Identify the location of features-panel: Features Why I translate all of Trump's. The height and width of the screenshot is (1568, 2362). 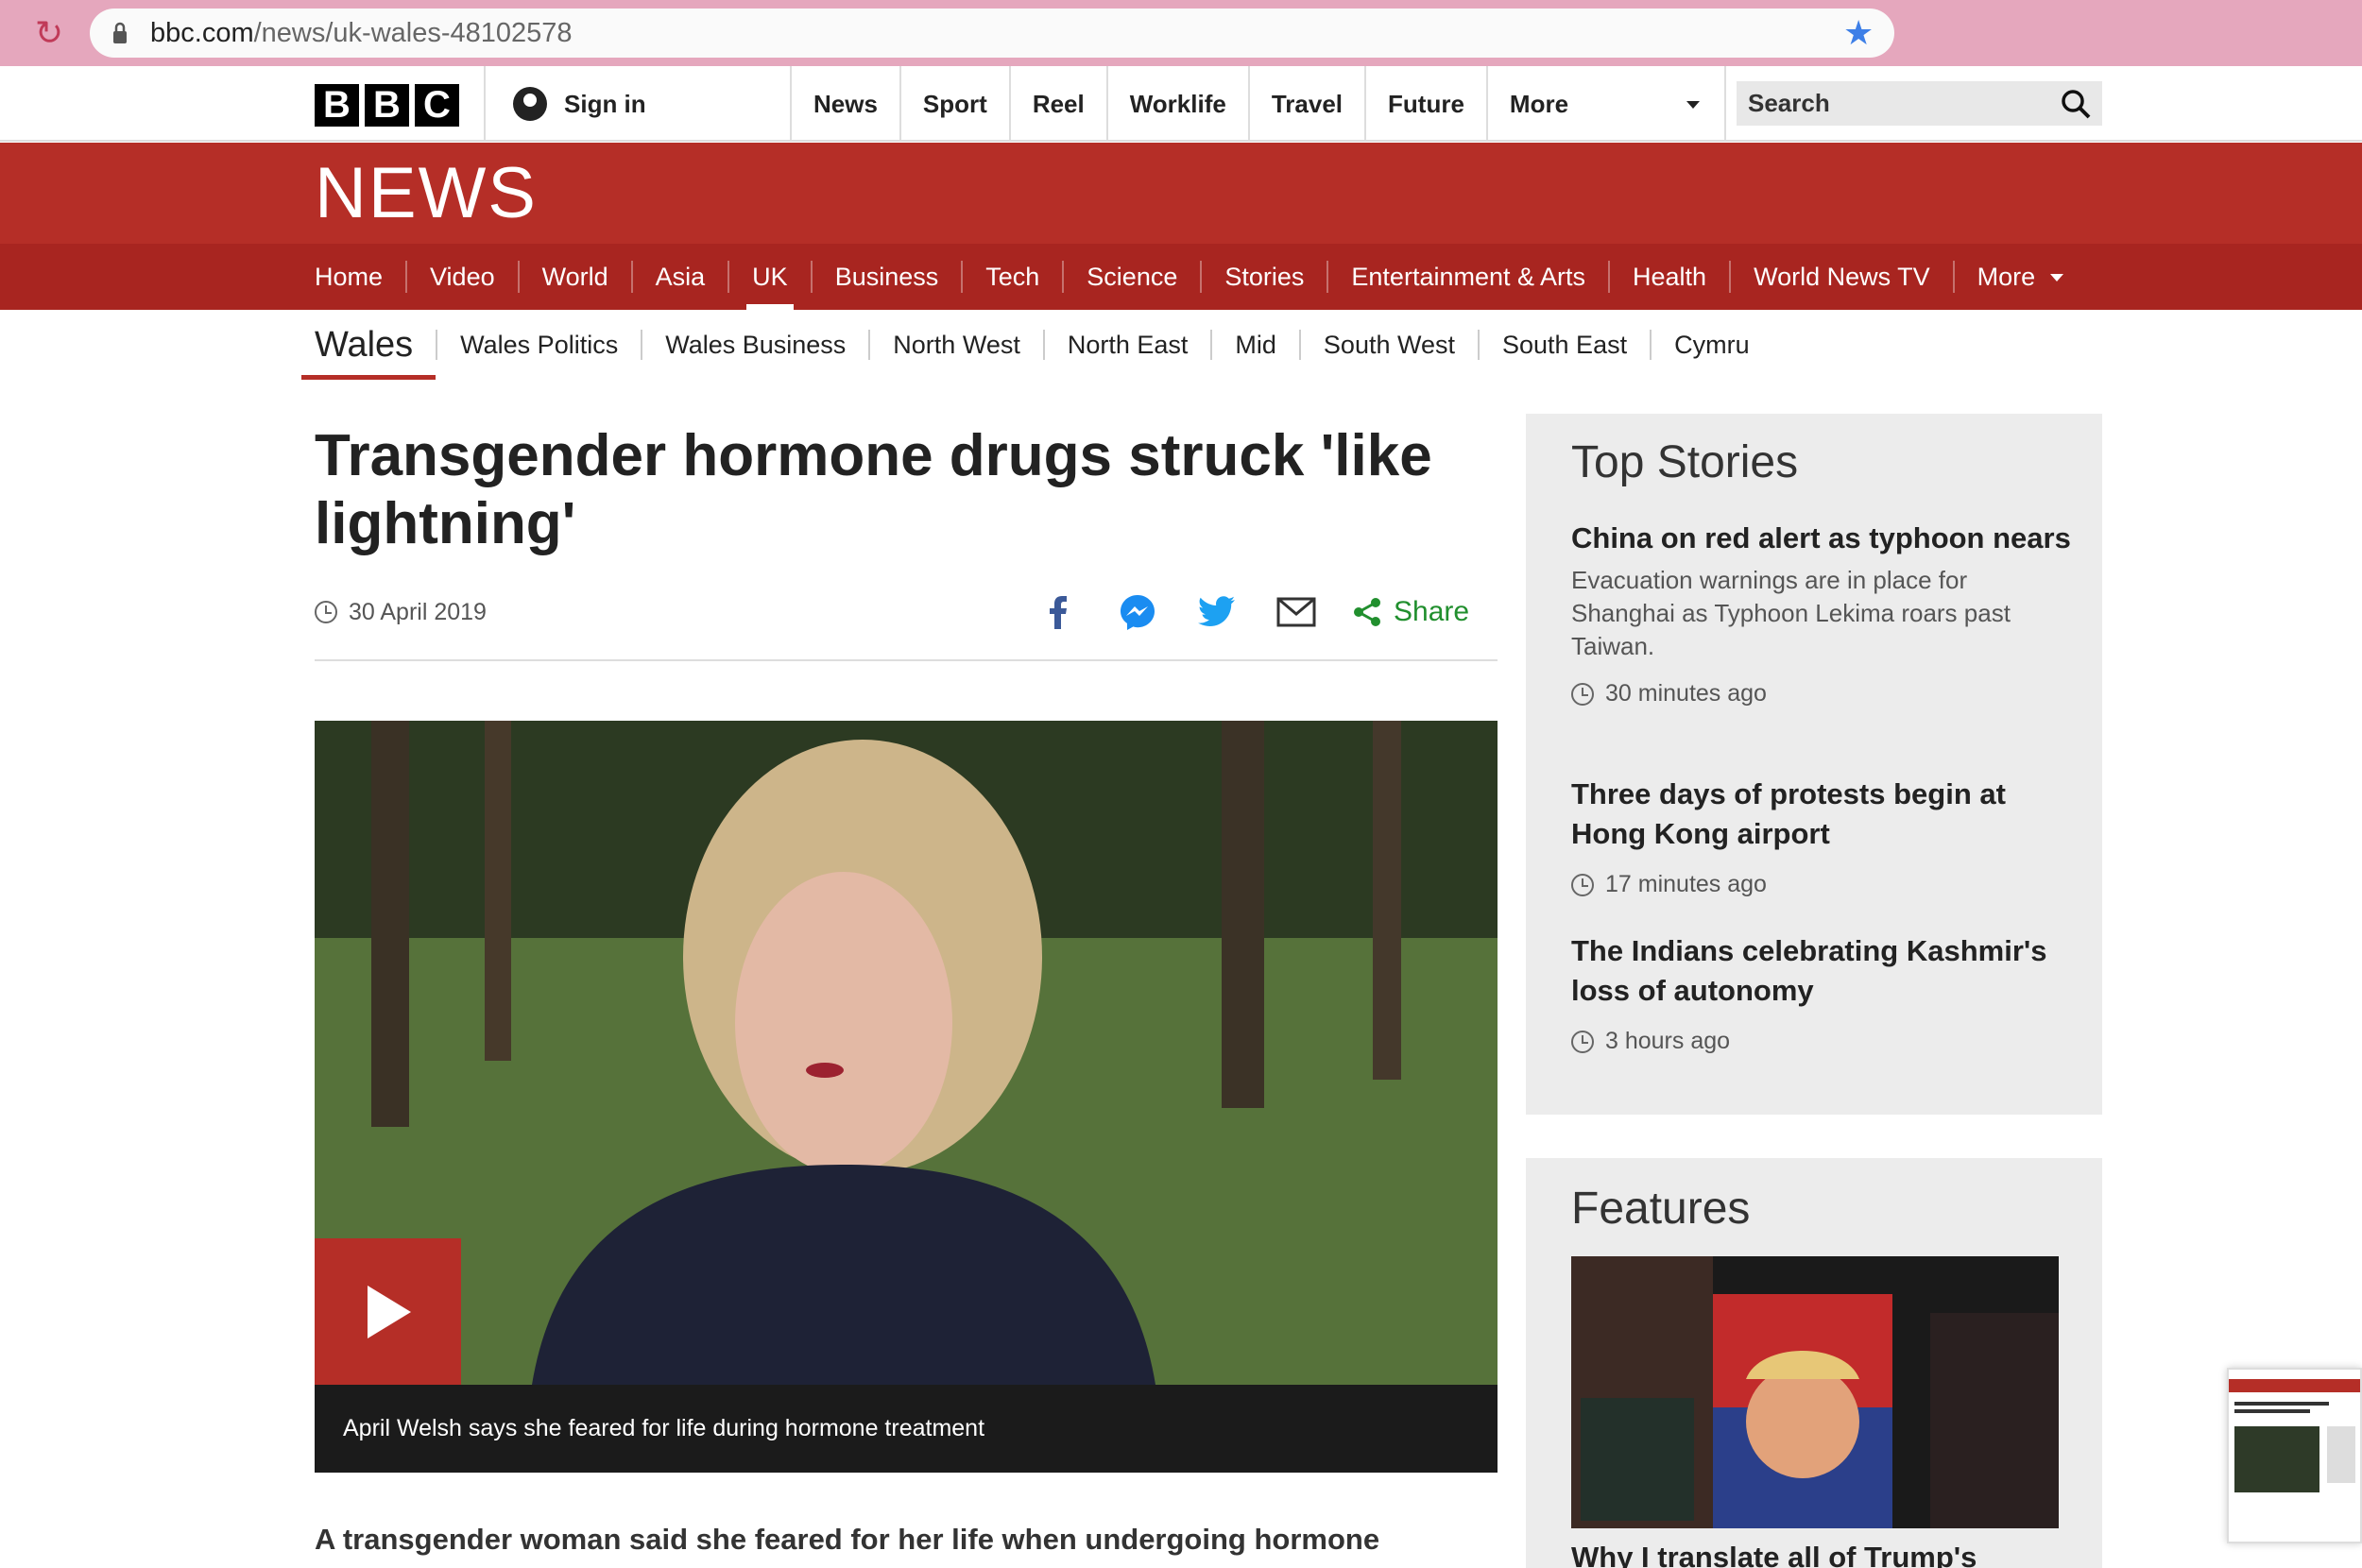
(1814, 1363).